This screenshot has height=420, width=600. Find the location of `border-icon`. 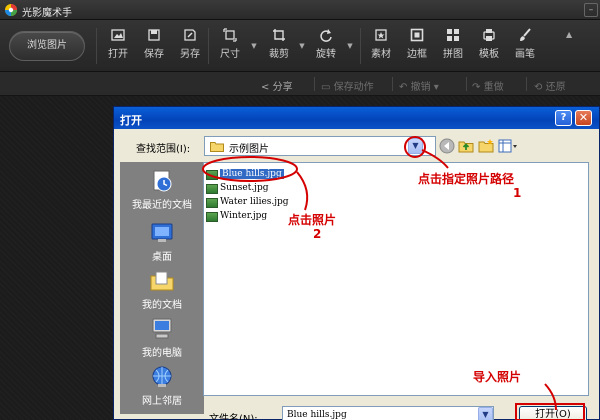

border-icon is located at coordinates (417, 35).